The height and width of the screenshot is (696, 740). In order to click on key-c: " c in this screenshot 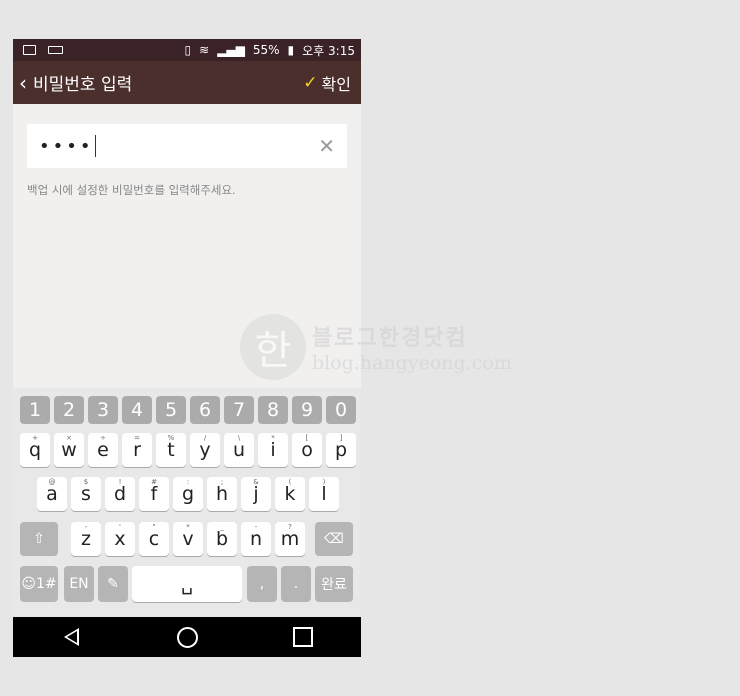, I will do `click(154, 539)`.